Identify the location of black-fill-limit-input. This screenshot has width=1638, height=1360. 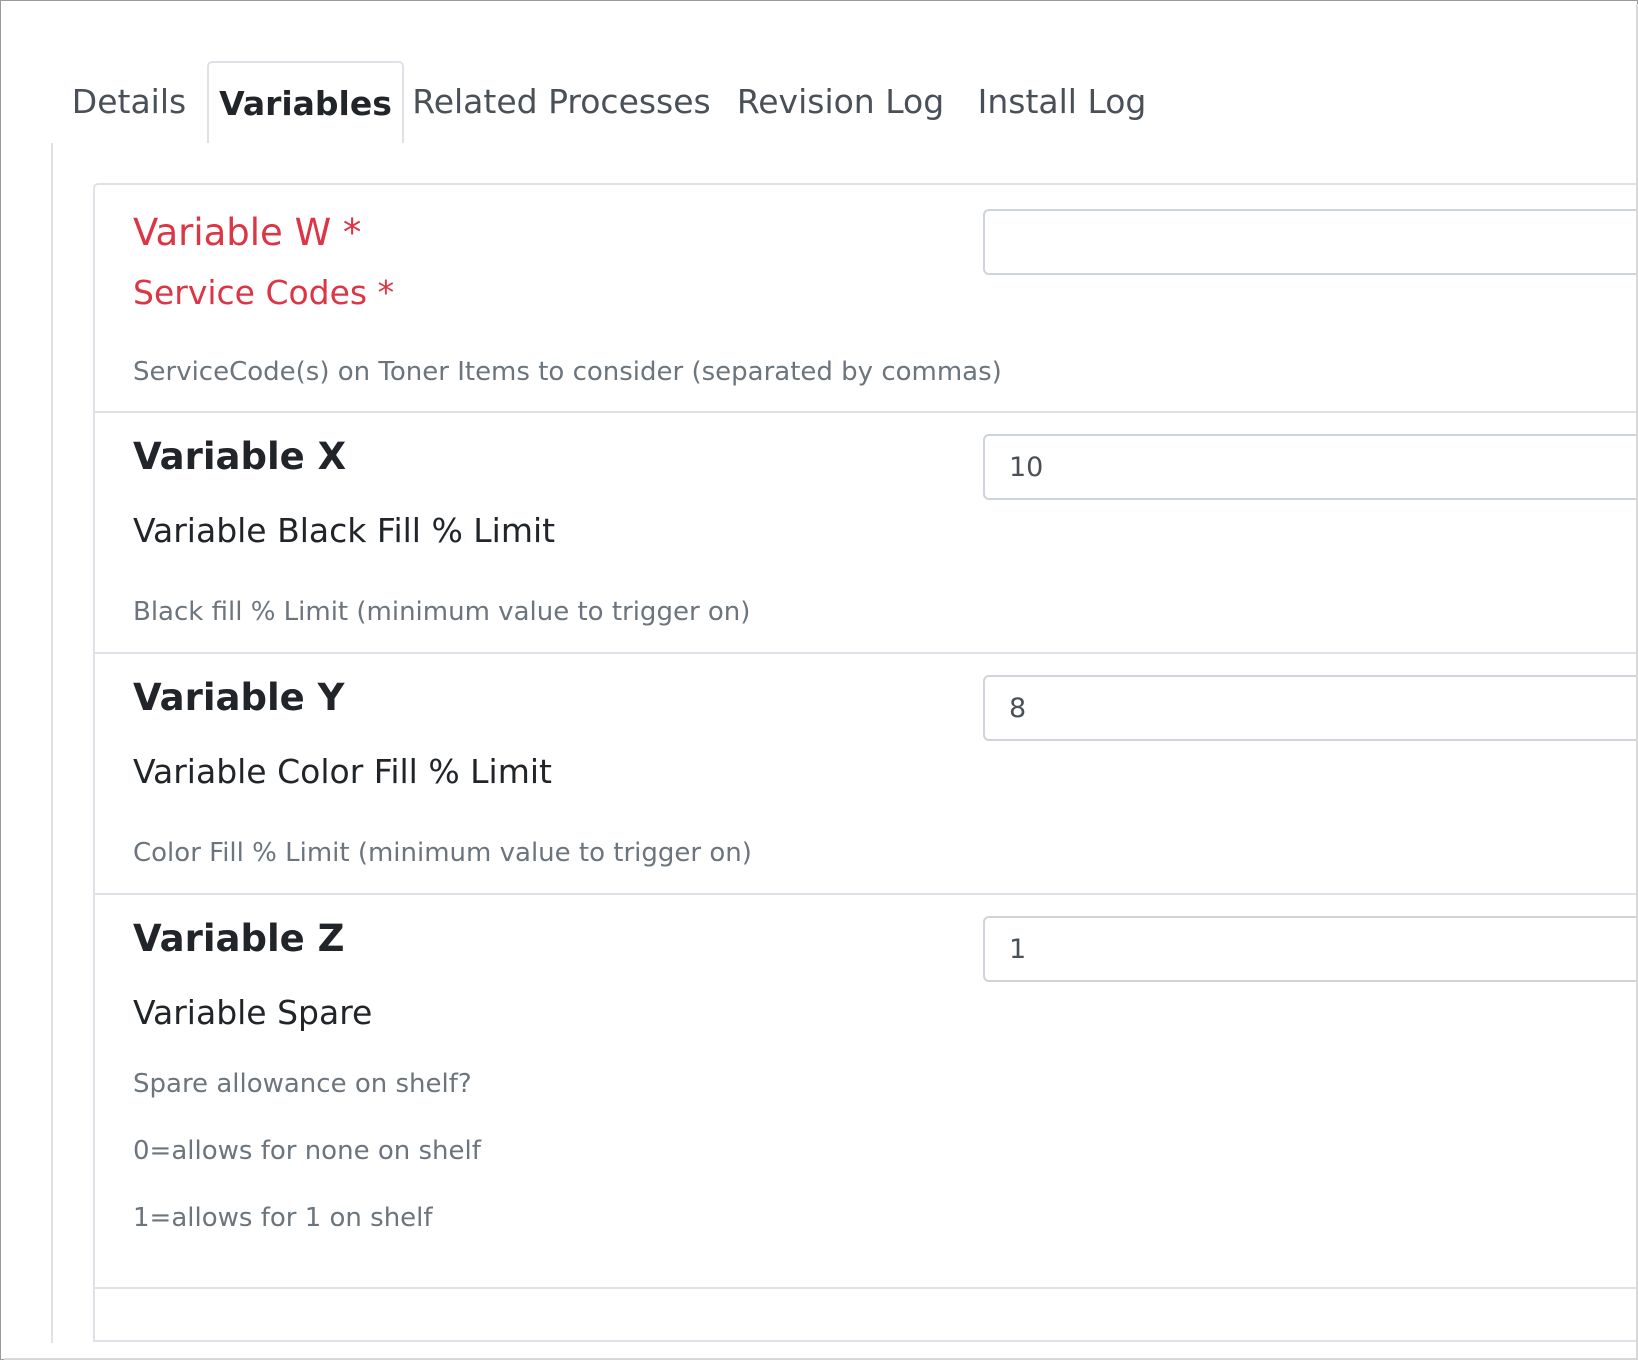
(1310, 467).